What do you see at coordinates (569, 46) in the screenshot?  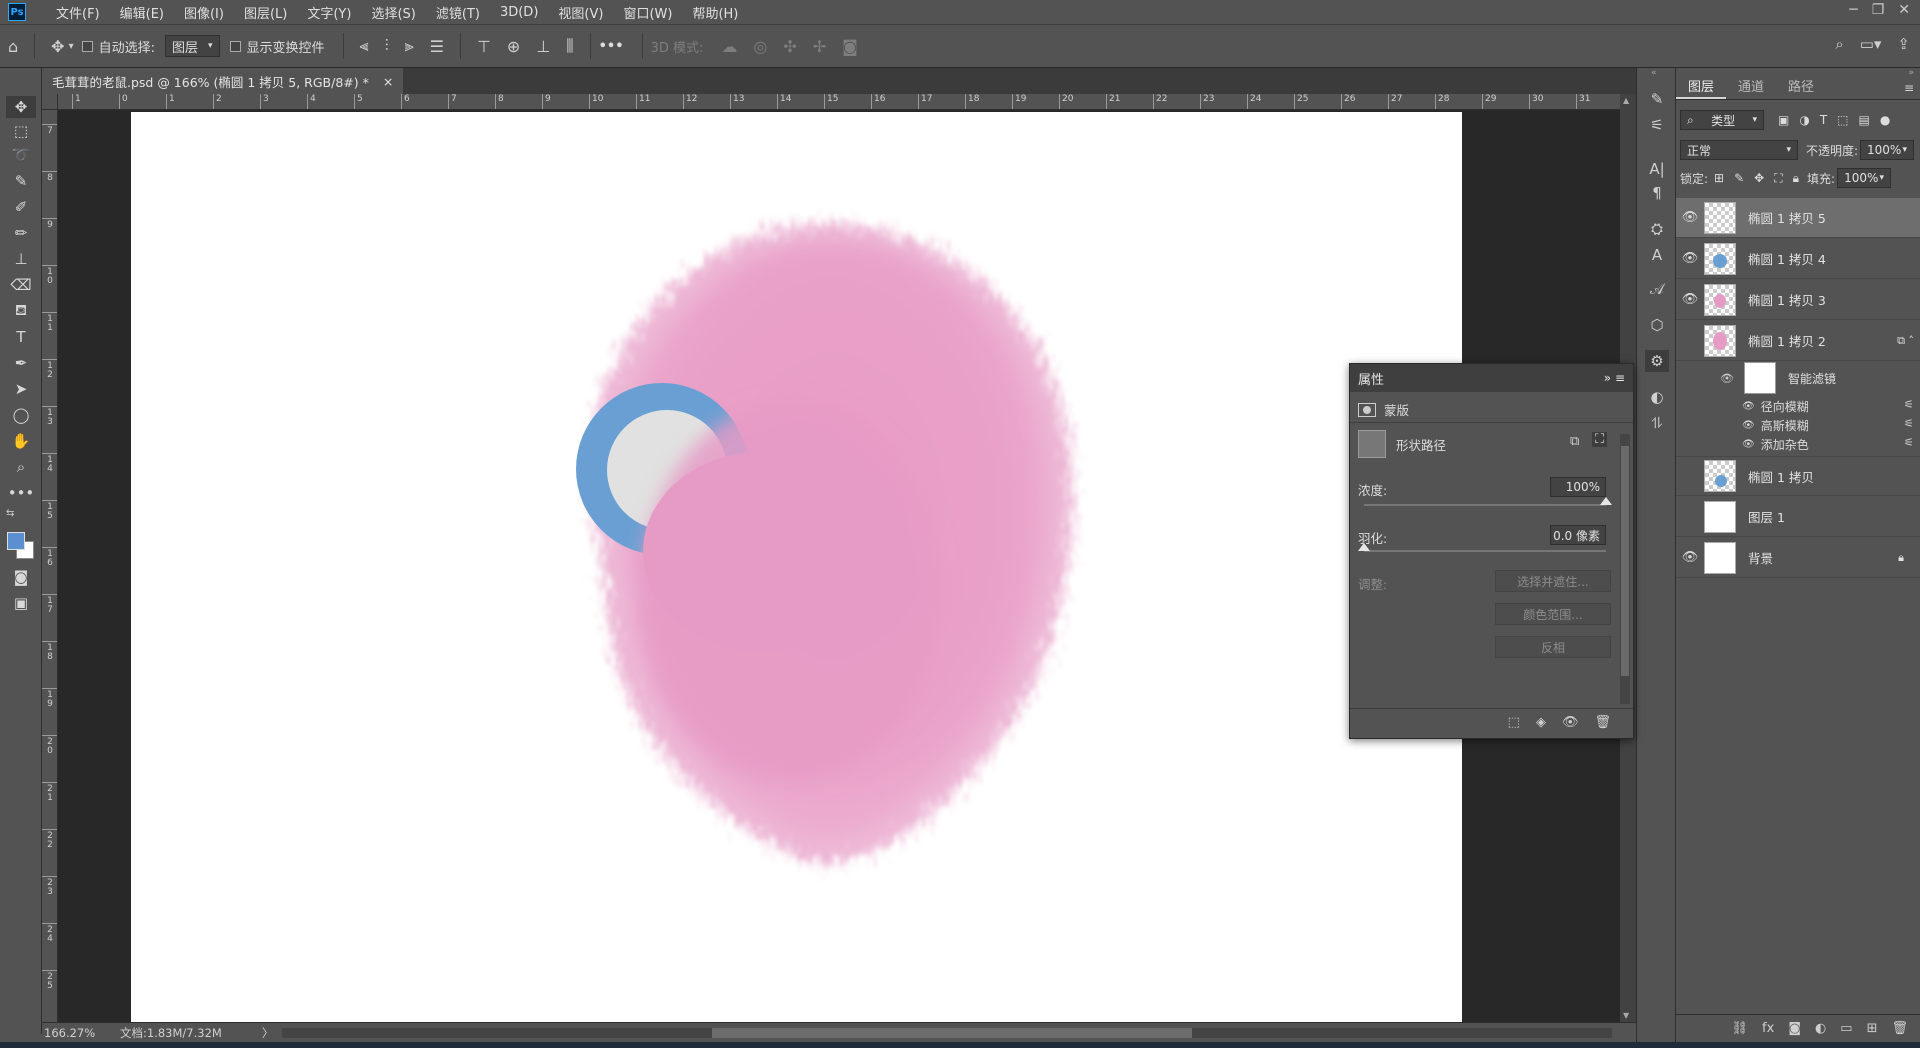 I see `distribute-v-icon: ⫼` at bounding box center [569, 46].